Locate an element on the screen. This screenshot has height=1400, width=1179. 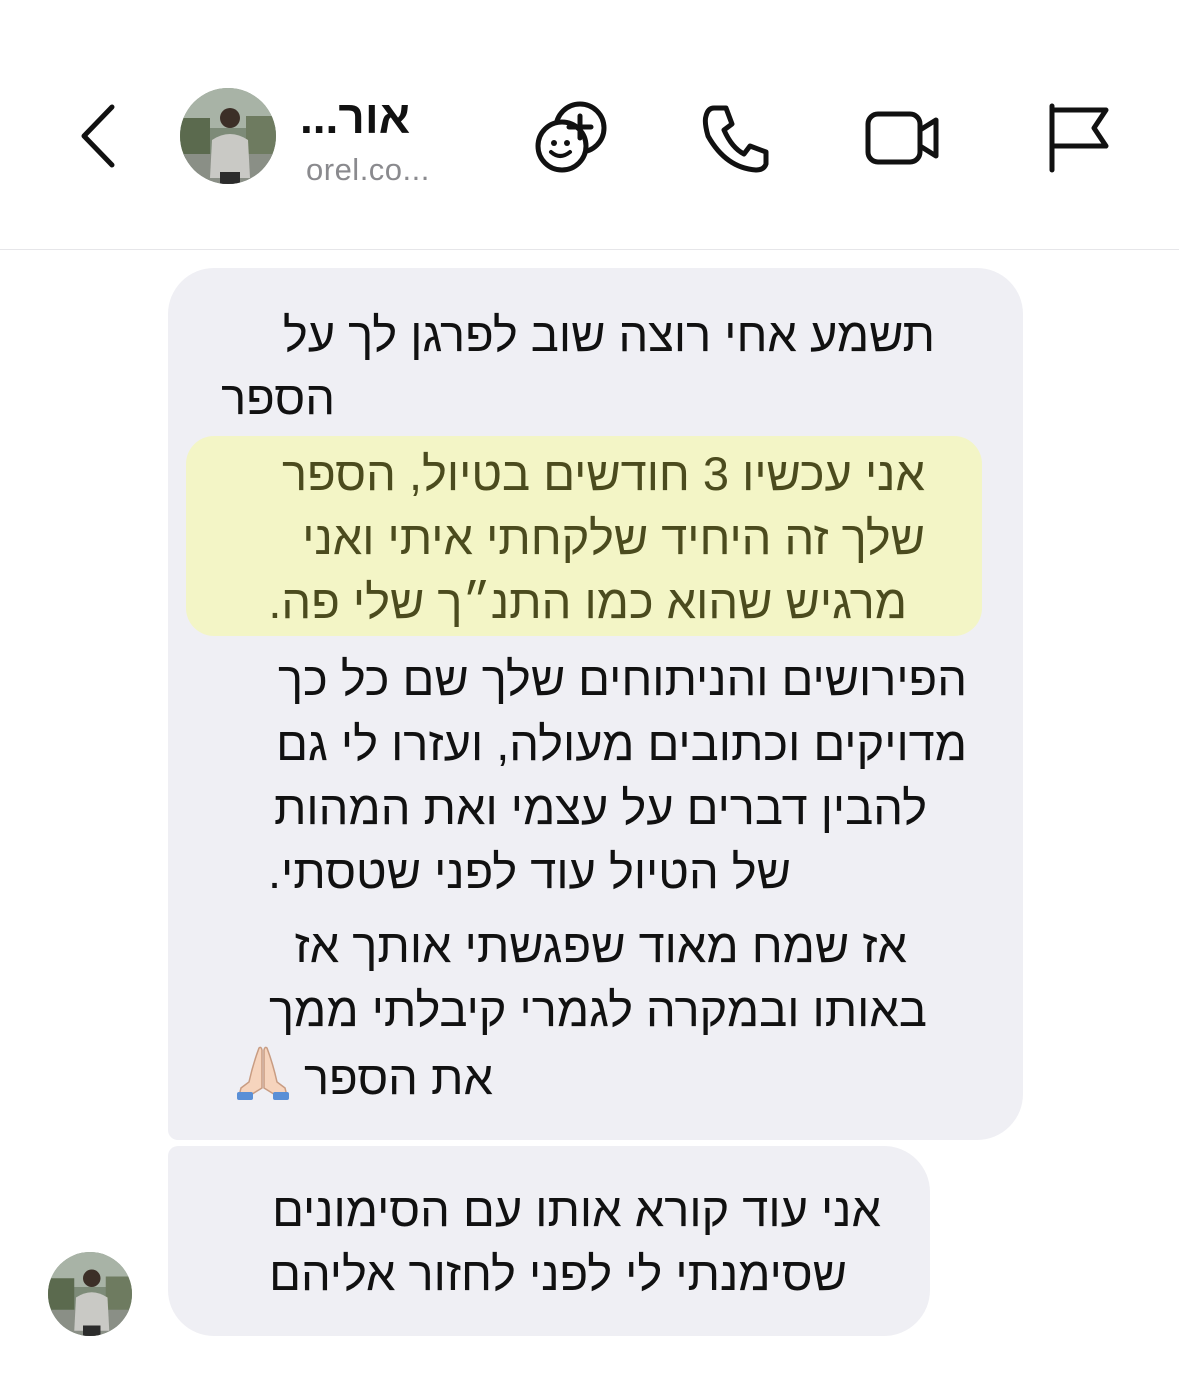
message-bubble is located at coordinates (549, 1241).